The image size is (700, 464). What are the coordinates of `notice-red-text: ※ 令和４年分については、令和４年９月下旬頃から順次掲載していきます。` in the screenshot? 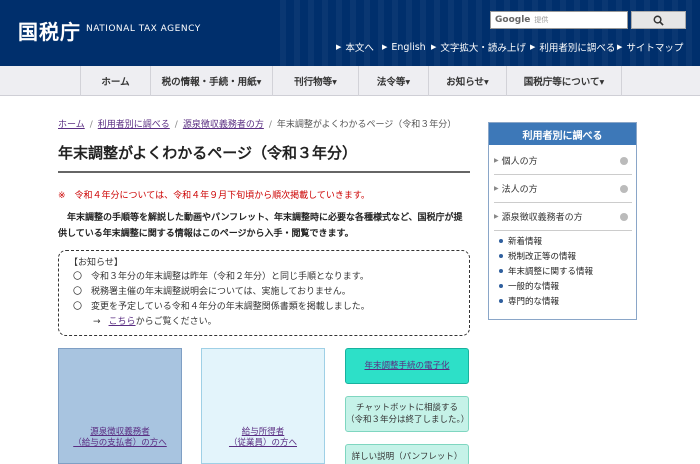 It's located at (214, 196).